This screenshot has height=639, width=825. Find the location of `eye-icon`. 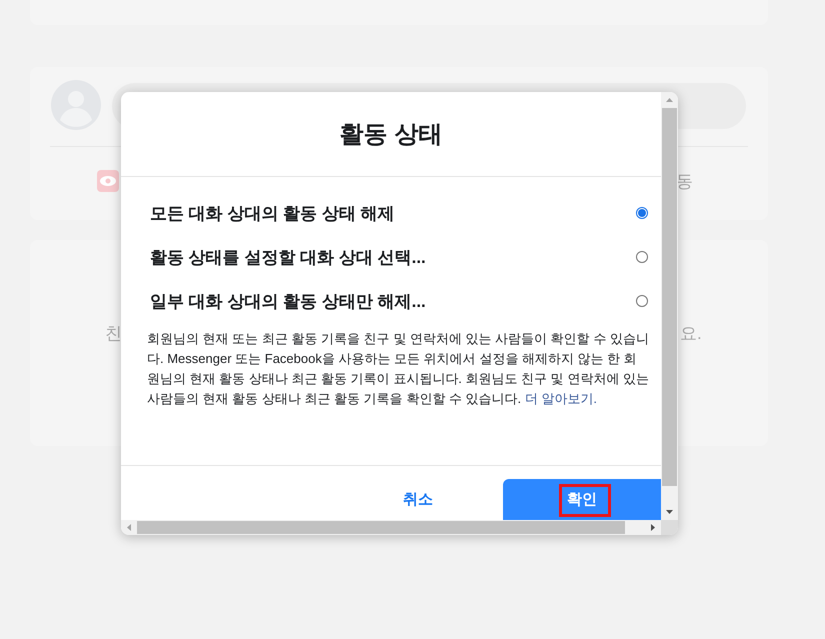

eye-icon is located at coordinates (108, 181).